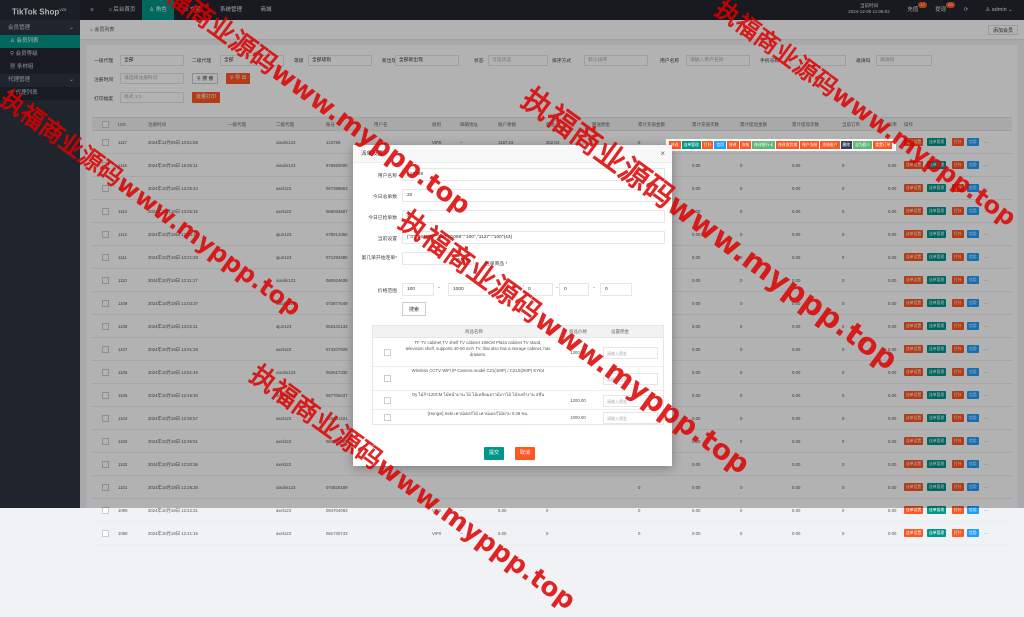 This screenshot has width=1024, height=617. What do you see at coordinates (914, 533) in the screenshot?
I see `row-action-button: 连单设置` at bounding box center [914, 533].